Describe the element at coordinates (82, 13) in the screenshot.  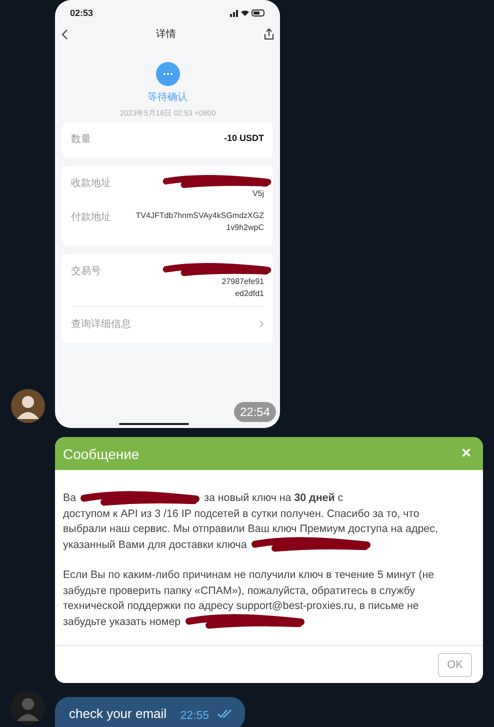
I see `status-time: 02:53` at that location.